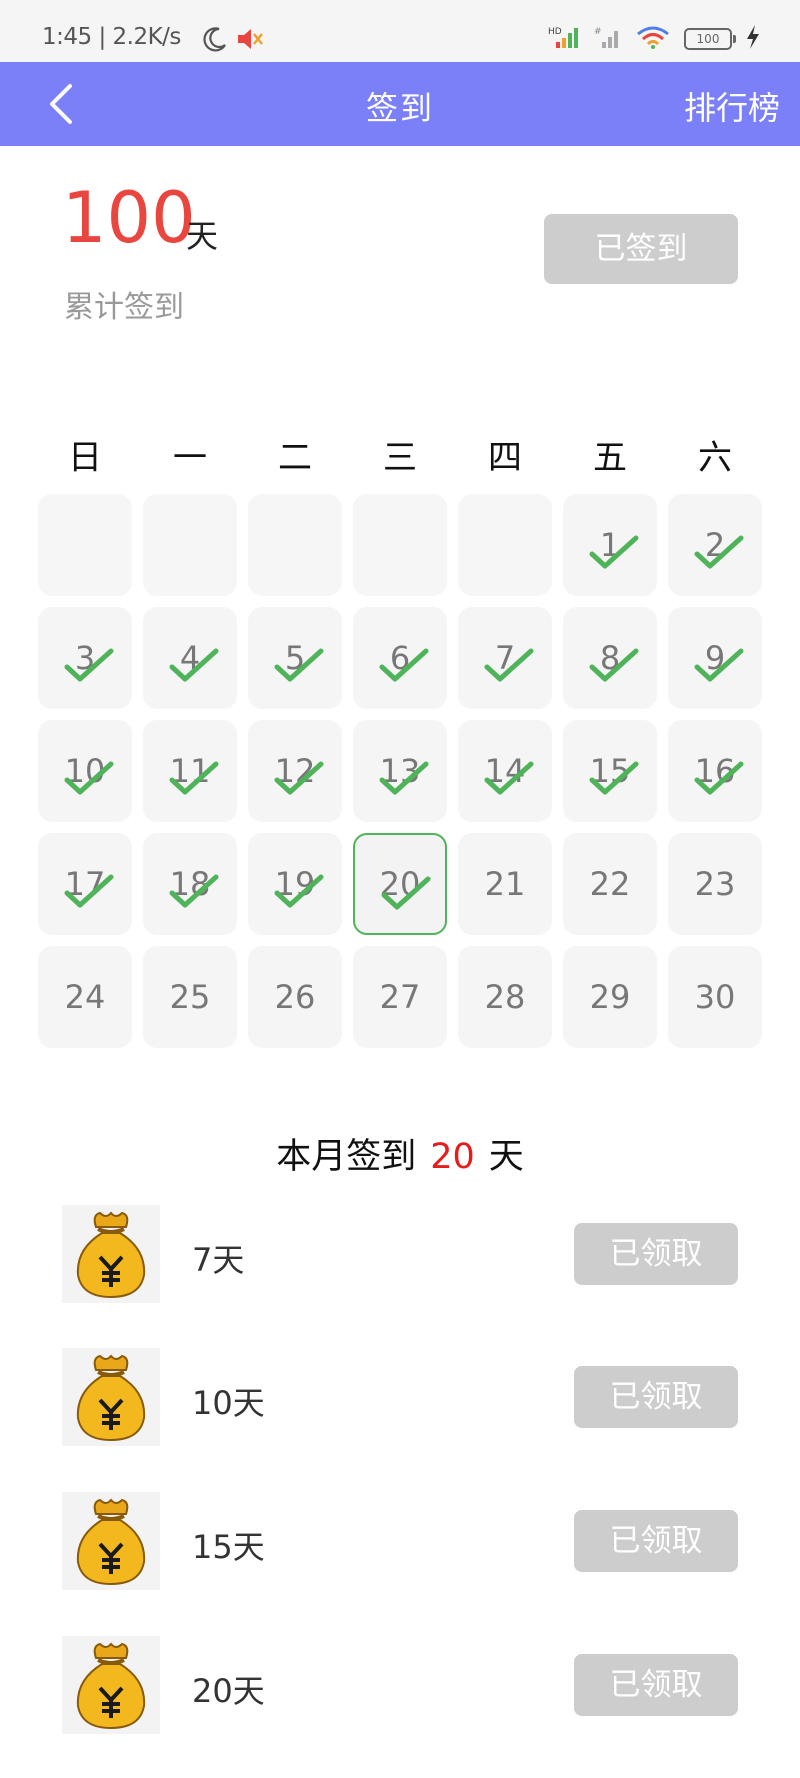  I want to click on calendar-day: 21, so click(505, 884).